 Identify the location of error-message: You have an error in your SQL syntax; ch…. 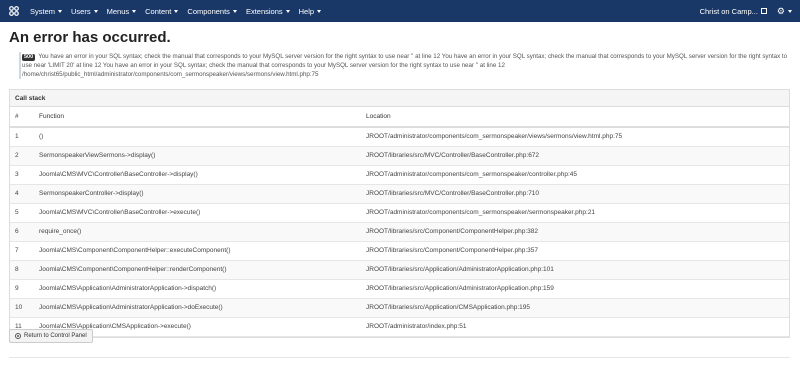
(405, 61).